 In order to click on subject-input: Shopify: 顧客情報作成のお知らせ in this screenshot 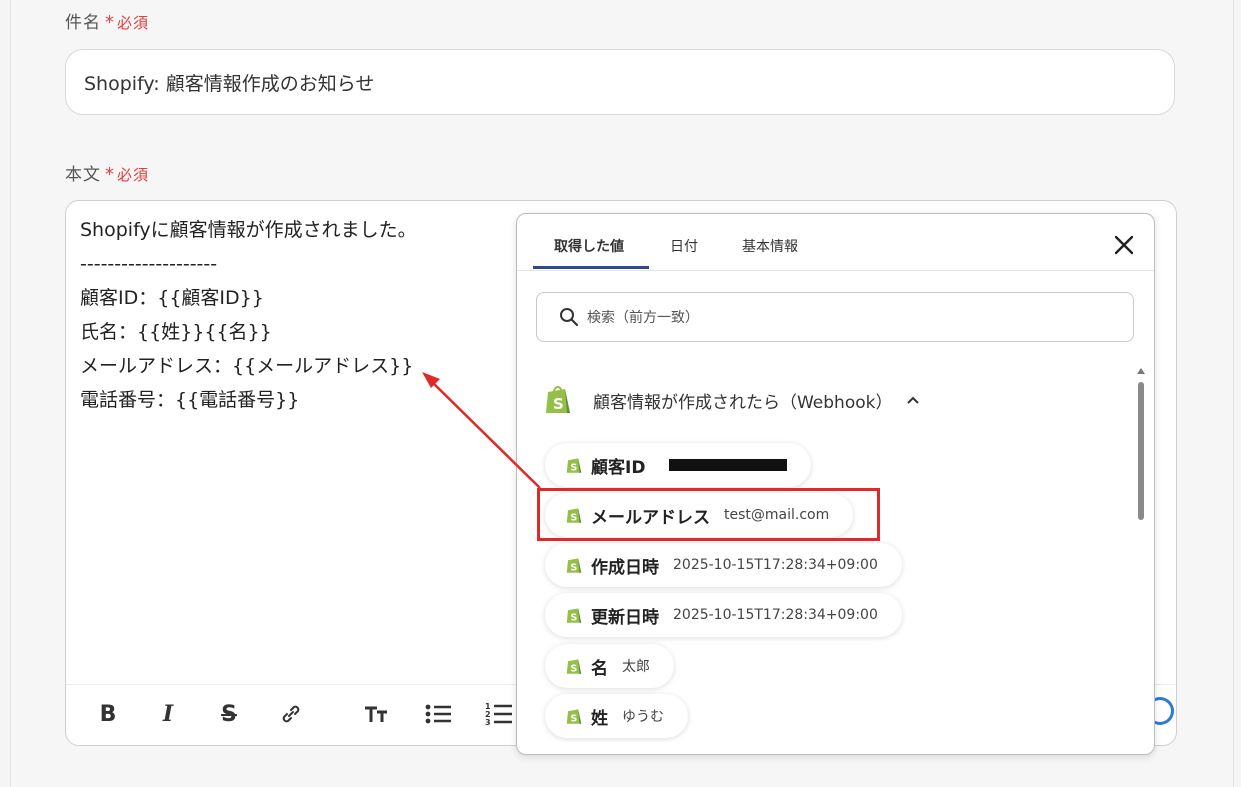, I will do `click(620, 82)`.